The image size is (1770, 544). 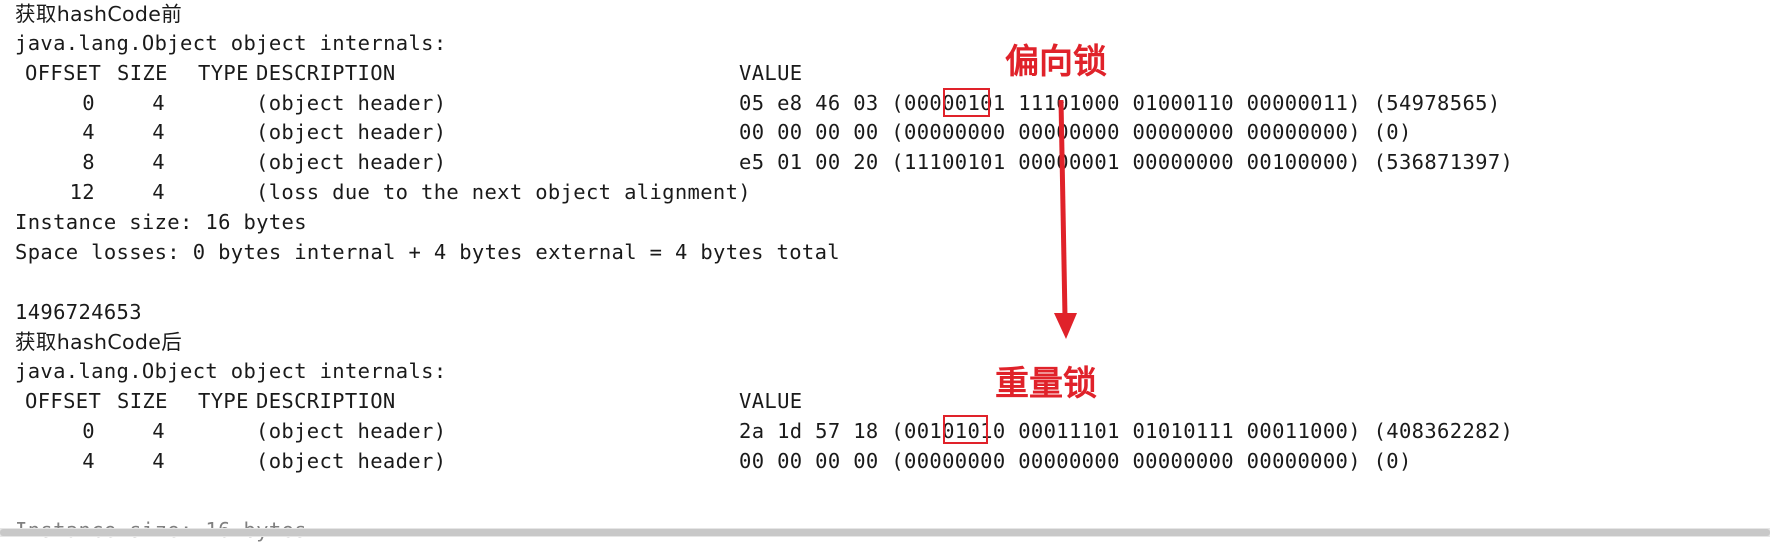 What do you see at coordinates (1046, 384) in the screenshot?
I see `heavyweight-lock-label: 重量锁` at bounding box center [1046, 384].